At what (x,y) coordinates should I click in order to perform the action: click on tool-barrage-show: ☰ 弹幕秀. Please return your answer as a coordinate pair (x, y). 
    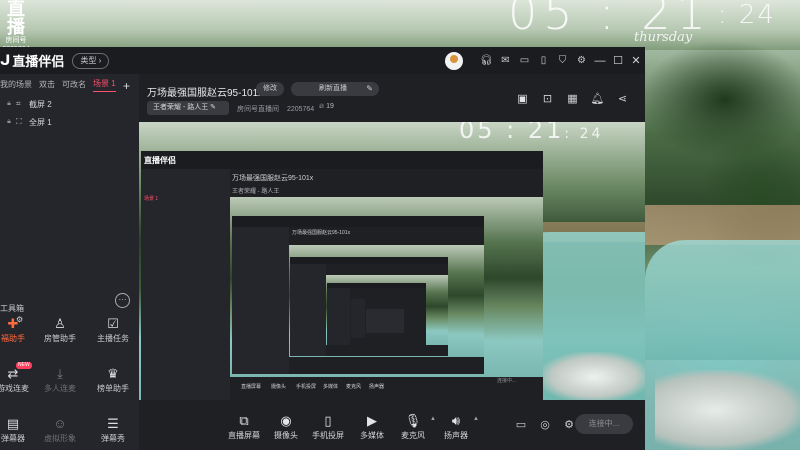
    Looking at the image, I should click on (113, 429).